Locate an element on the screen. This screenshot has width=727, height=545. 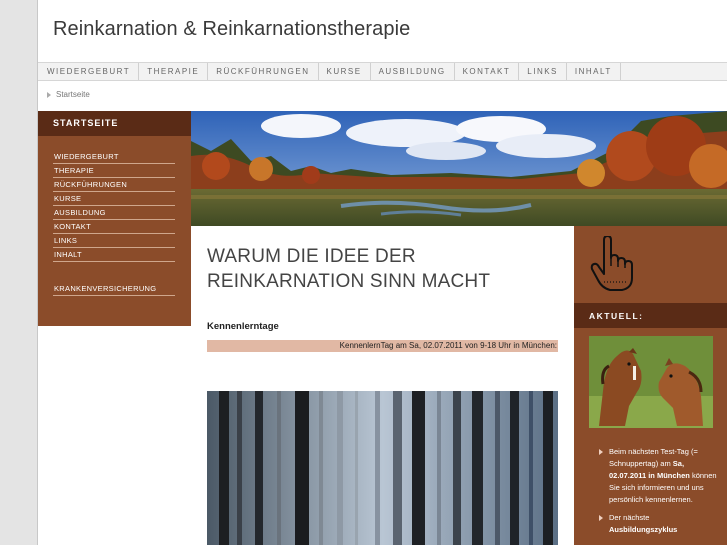
aktuell-heading: AKTUELL: is located at coordinates (650, 315).